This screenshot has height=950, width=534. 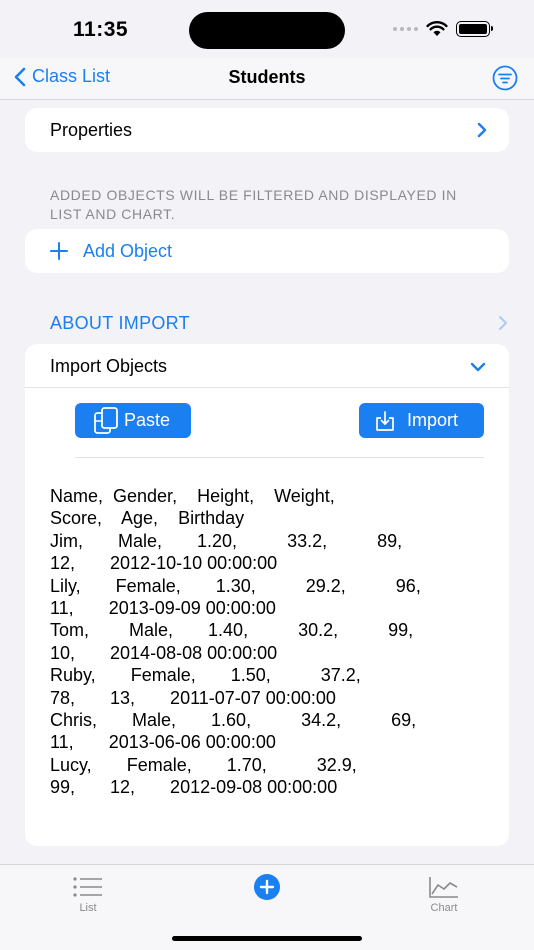 What do you see at coordinates (87, 887) in the screenshot?
I see `list-icon` at bounding box center [87, 887].